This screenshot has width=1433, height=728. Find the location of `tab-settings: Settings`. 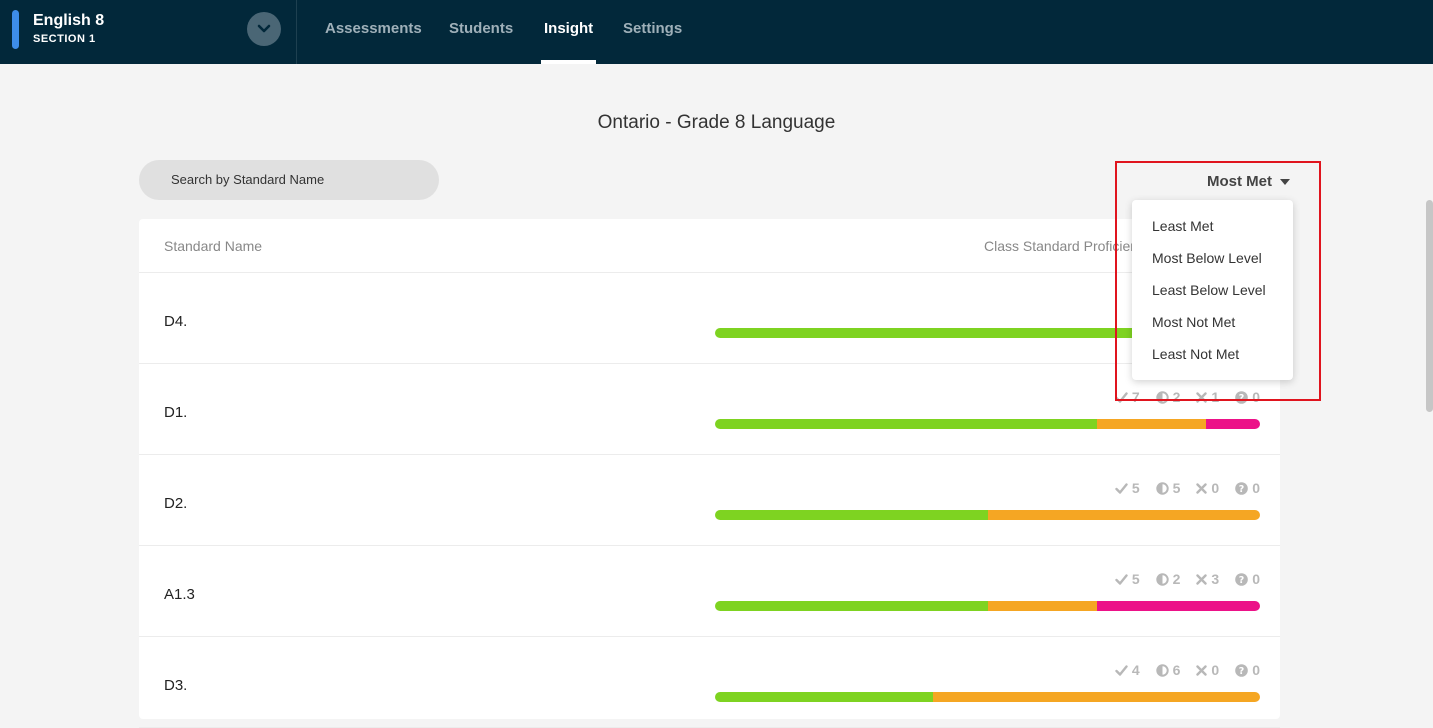

tab-settings: Settings is located at coordinates (652, 32).